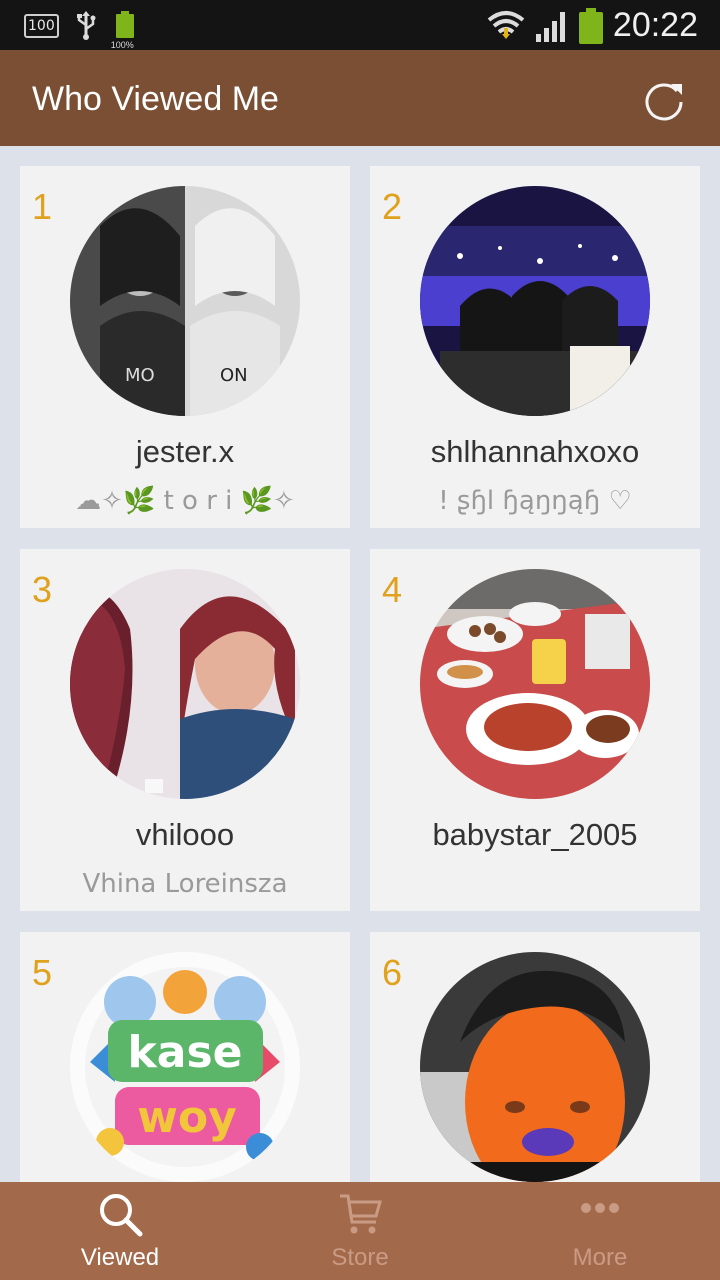 Image resolution: width=720 pixels, height=1280 pixels. Describe the element at coordinates (664, 100) in the screenshot. I see `refresh-icon` at that location.